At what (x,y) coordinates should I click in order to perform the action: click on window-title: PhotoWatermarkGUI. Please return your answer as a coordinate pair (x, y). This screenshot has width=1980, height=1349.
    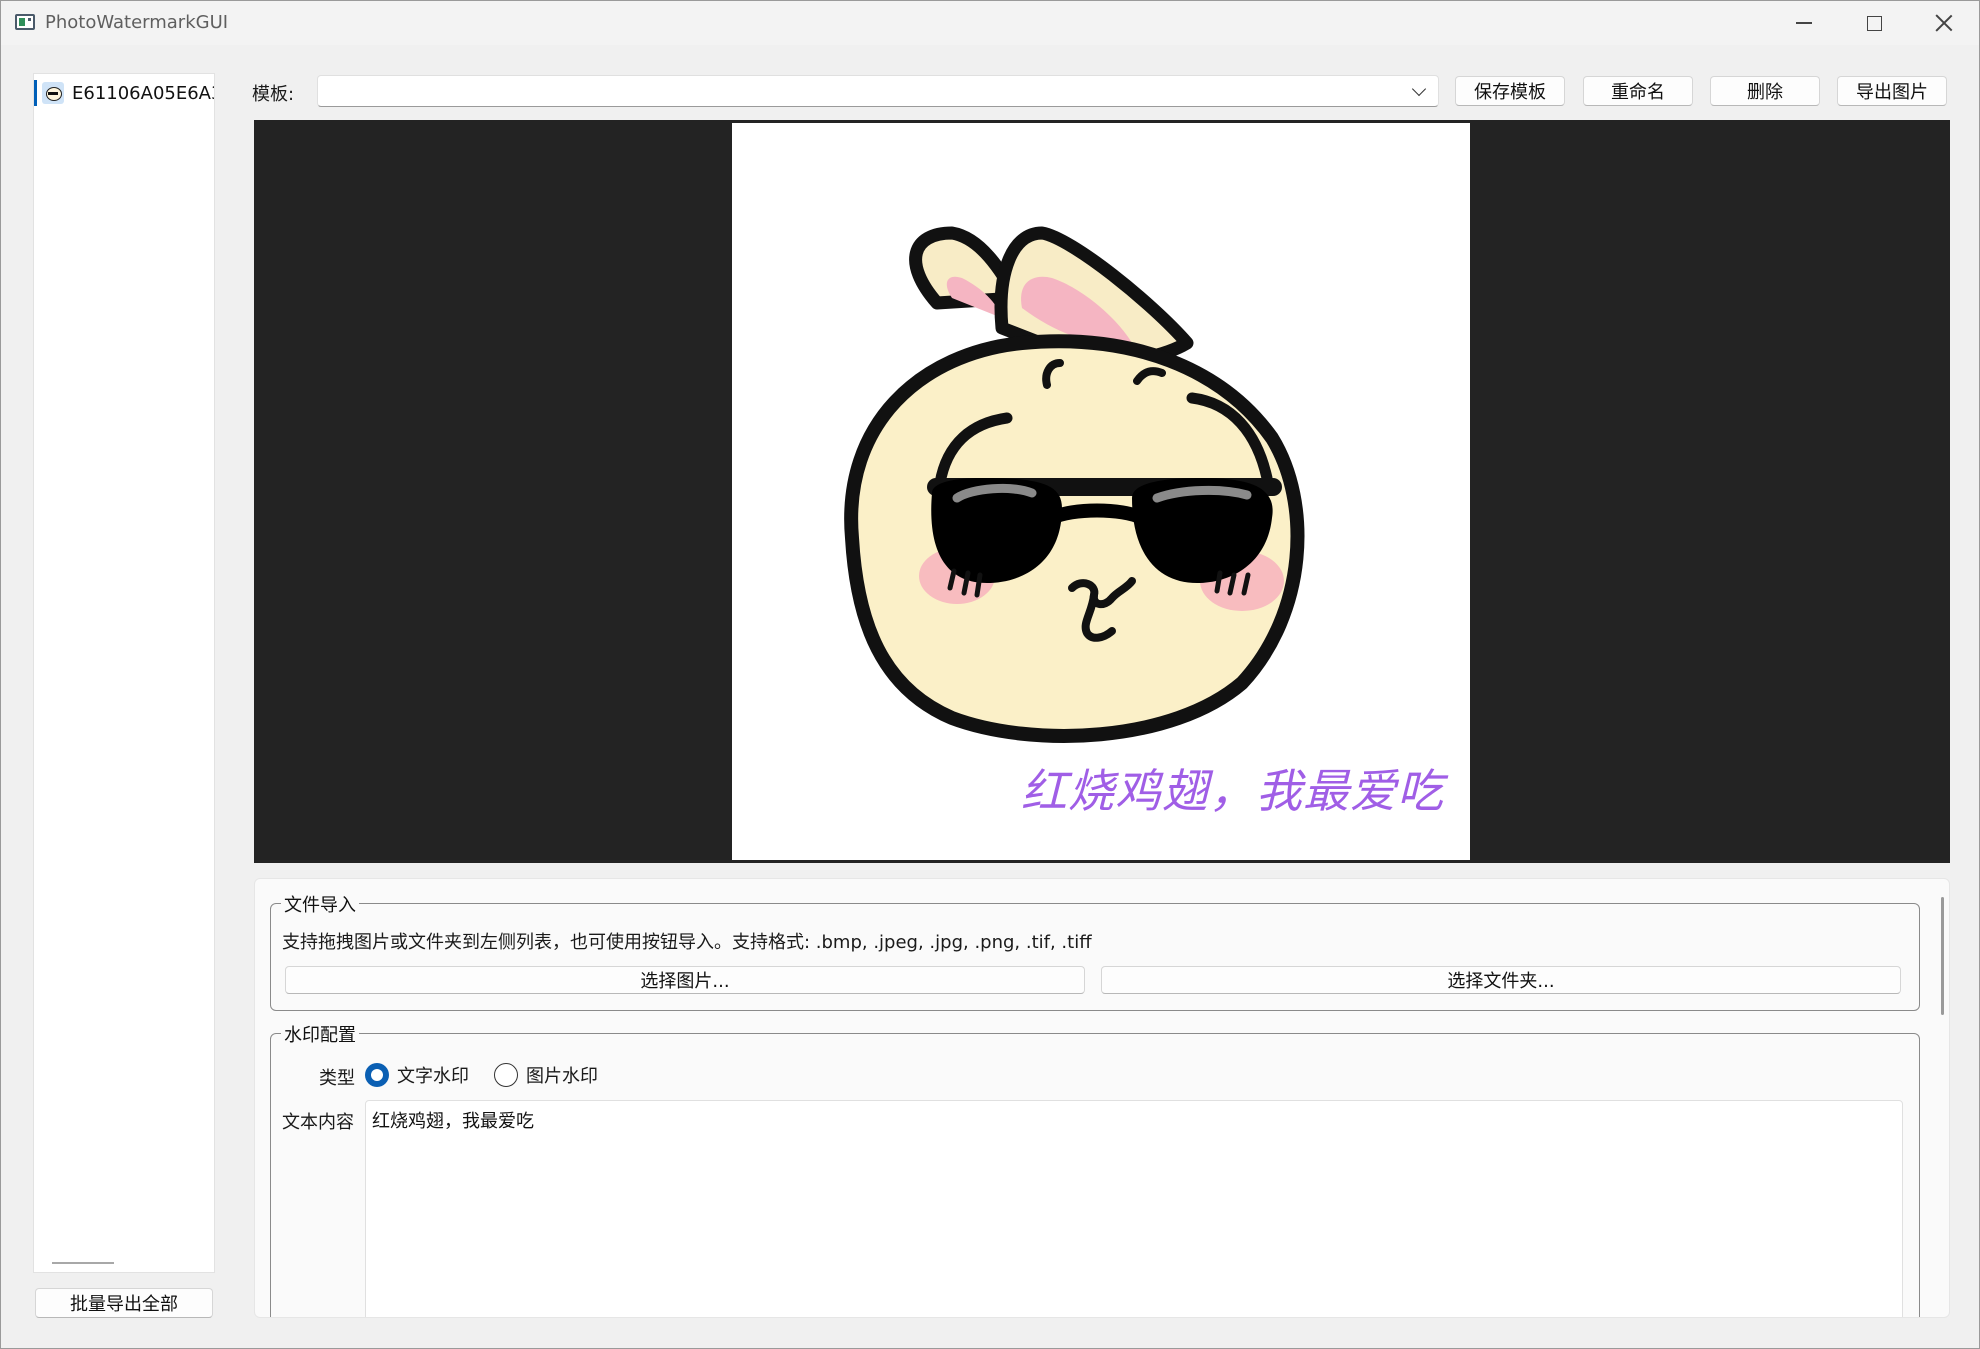
    Looking at the image, I should click on (137, 22).